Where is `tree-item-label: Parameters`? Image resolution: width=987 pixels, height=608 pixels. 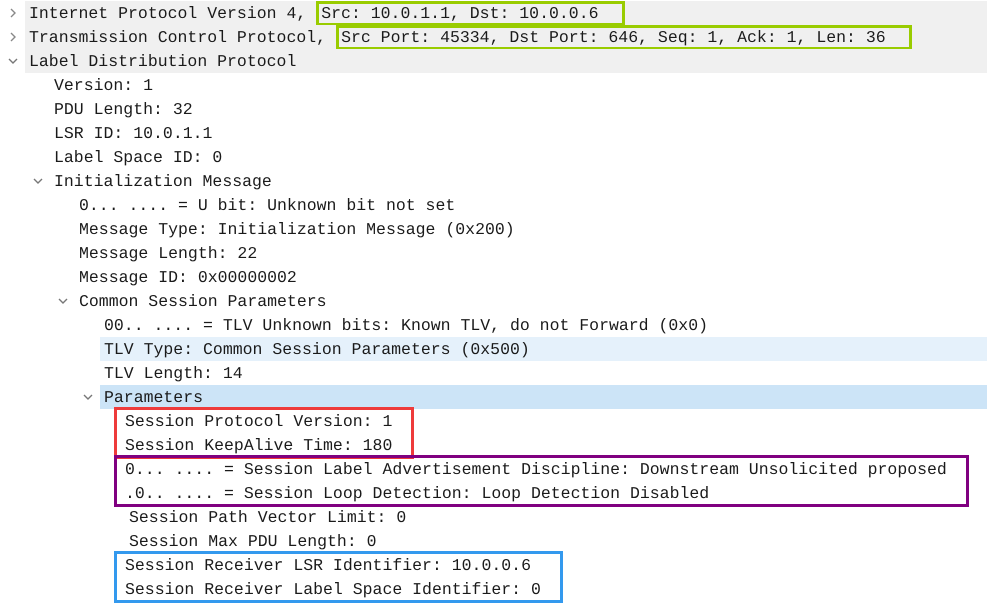
tree-item-label: Parameters is located at coordinates (154, 397).